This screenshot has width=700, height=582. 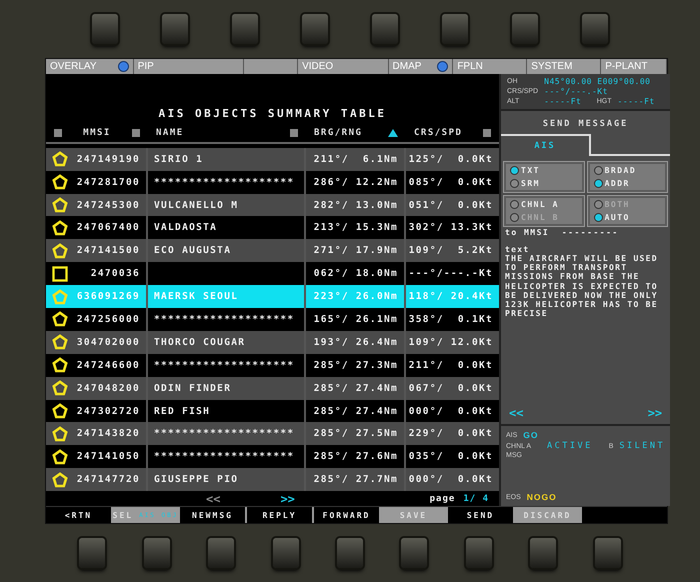 What do you see at coordinates (451, 389) in the screenshot?
I see `table-cell-text: 067°/ 0.0Kt` at bounding box center [451, 389].